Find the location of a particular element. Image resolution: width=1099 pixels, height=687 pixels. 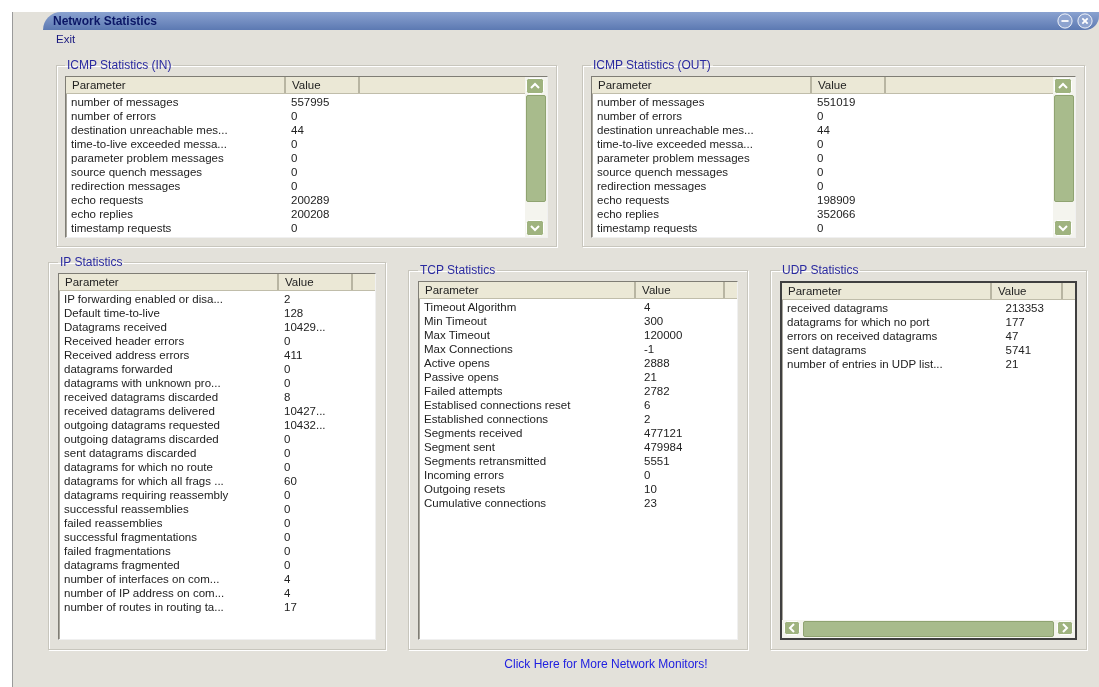

parameter-cell-text: Segments received is located at coordinates (474, 433).